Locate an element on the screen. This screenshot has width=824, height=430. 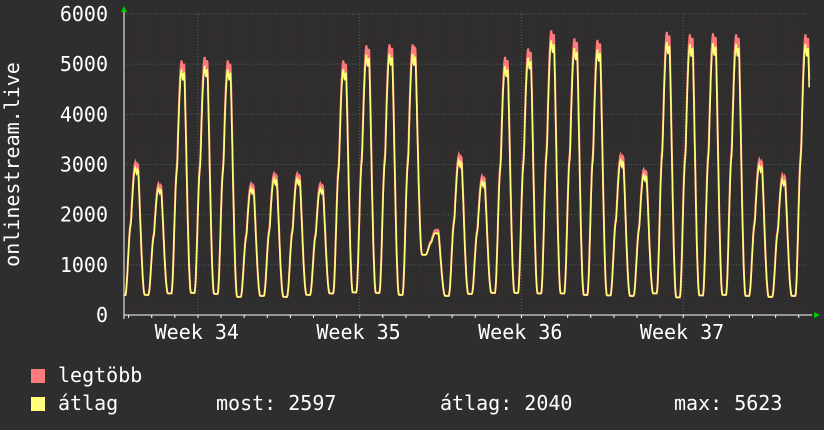
legend-row-max: legtöbb is located at coordinates (420, 376).